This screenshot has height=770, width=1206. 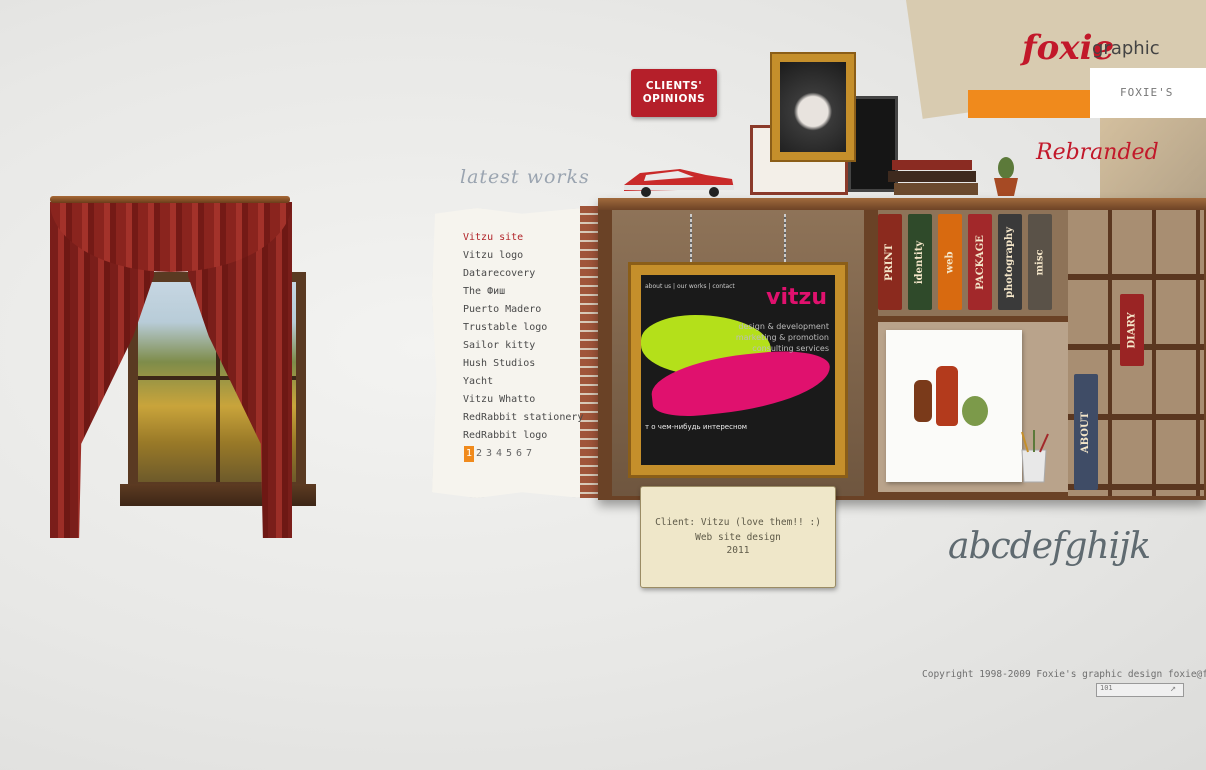 I want to click on page-link: 1, so click(x=469, y=454).